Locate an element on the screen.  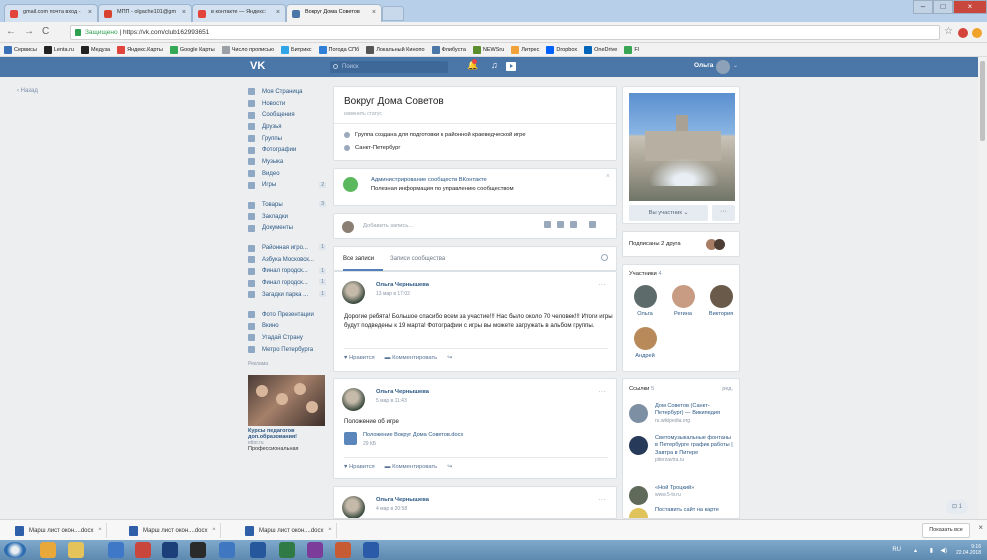
links-header: Ссылки 5 is located at coordinates (641, 389).